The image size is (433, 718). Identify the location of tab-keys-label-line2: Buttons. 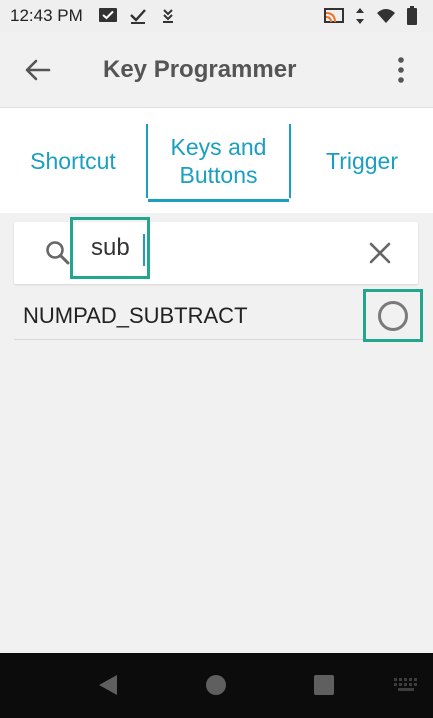
(218, 174).